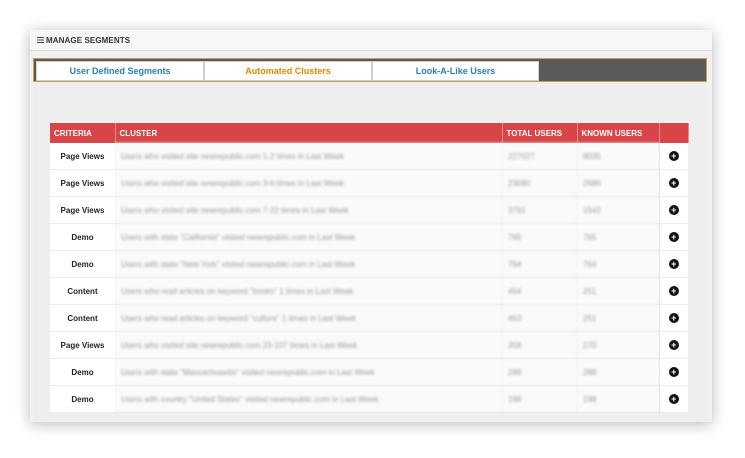 The width and height of the screenshot is (745, 458). I want to click on tab-look-a-like-users: Look-A-Like Users, so click(455, 71).